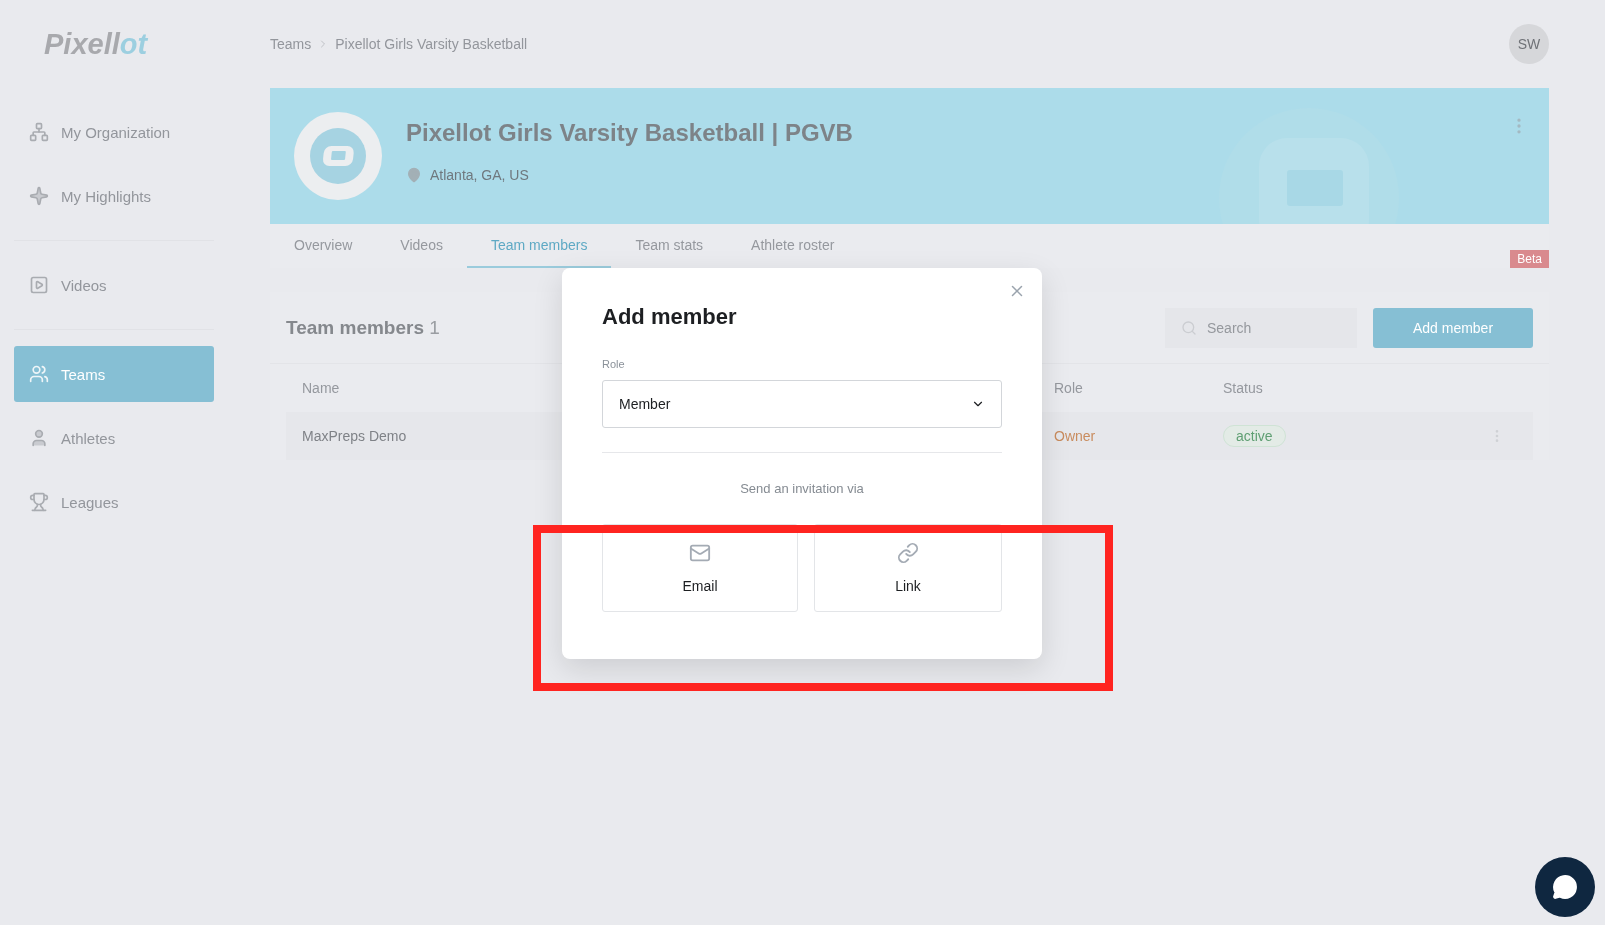 The width and height of the screenshot is (1605, 925). What do you see at coordinates (802, 488) in the screenshot?
I see `invite-label: Send an invitation via` at bounding box center [802, 488].